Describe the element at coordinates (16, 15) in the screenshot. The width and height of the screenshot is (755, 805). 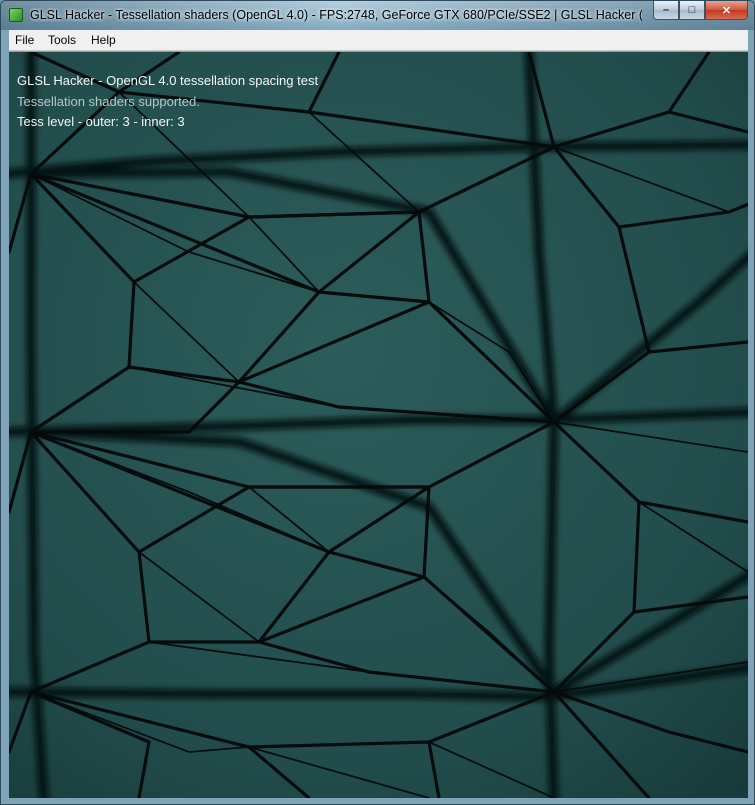
I see `app-icon` at that location.